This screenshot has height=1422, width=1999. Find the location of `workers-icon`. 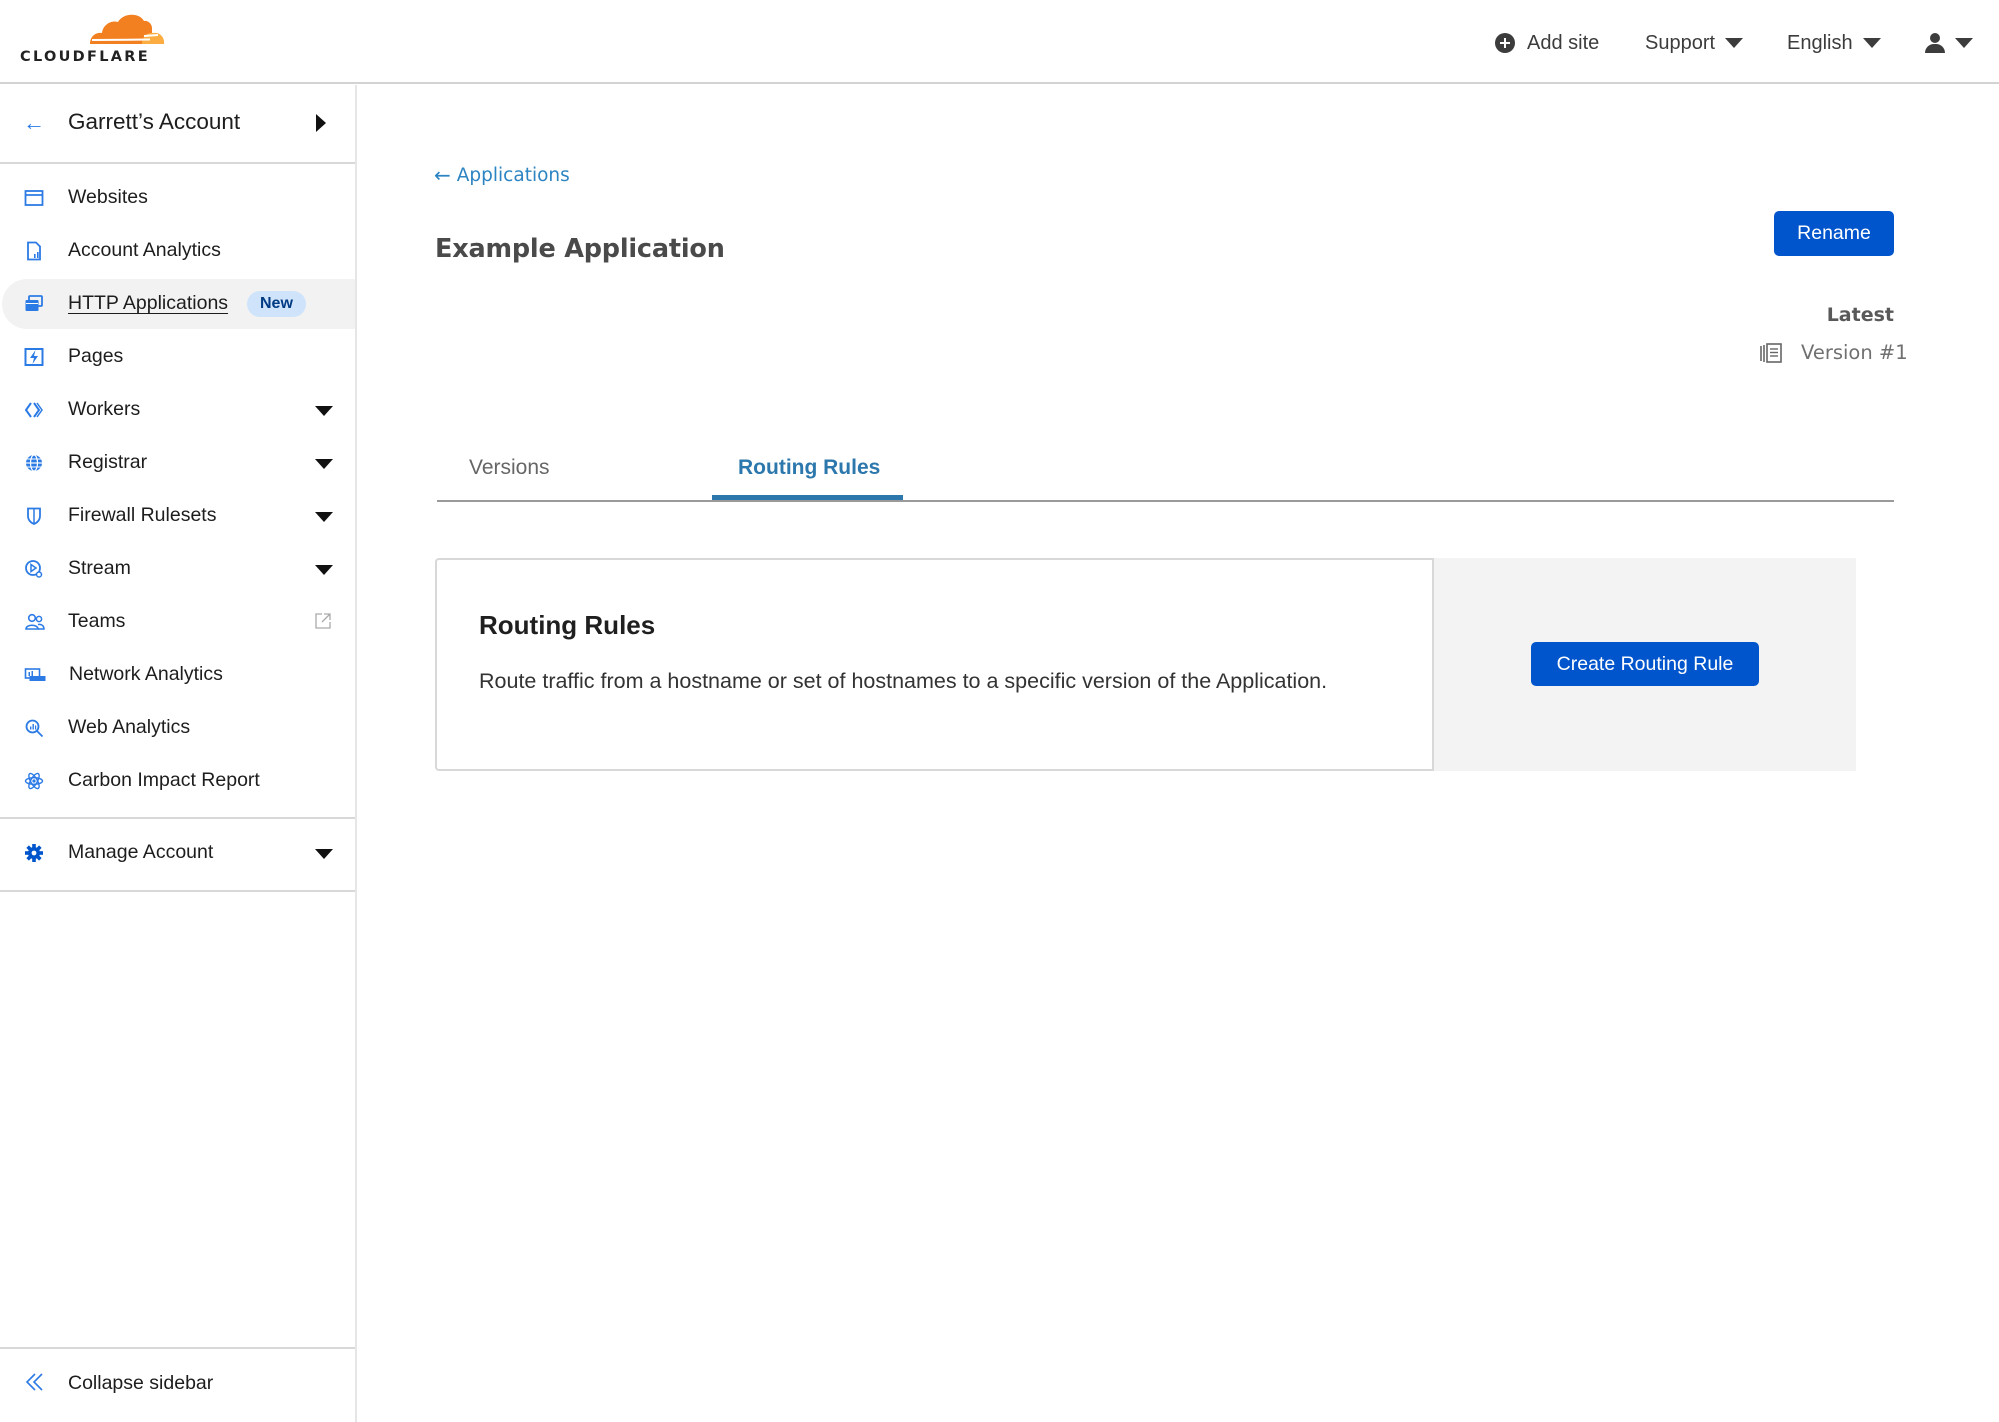

workers-icon is located at coordinates (33, 410).